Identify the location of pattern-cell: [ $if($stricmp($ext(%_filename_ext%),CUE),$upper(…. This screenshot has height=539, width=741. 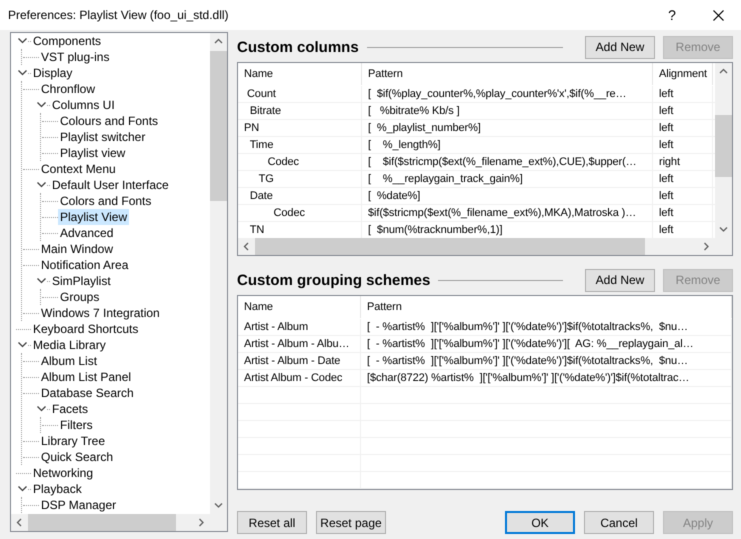
(502, 162).